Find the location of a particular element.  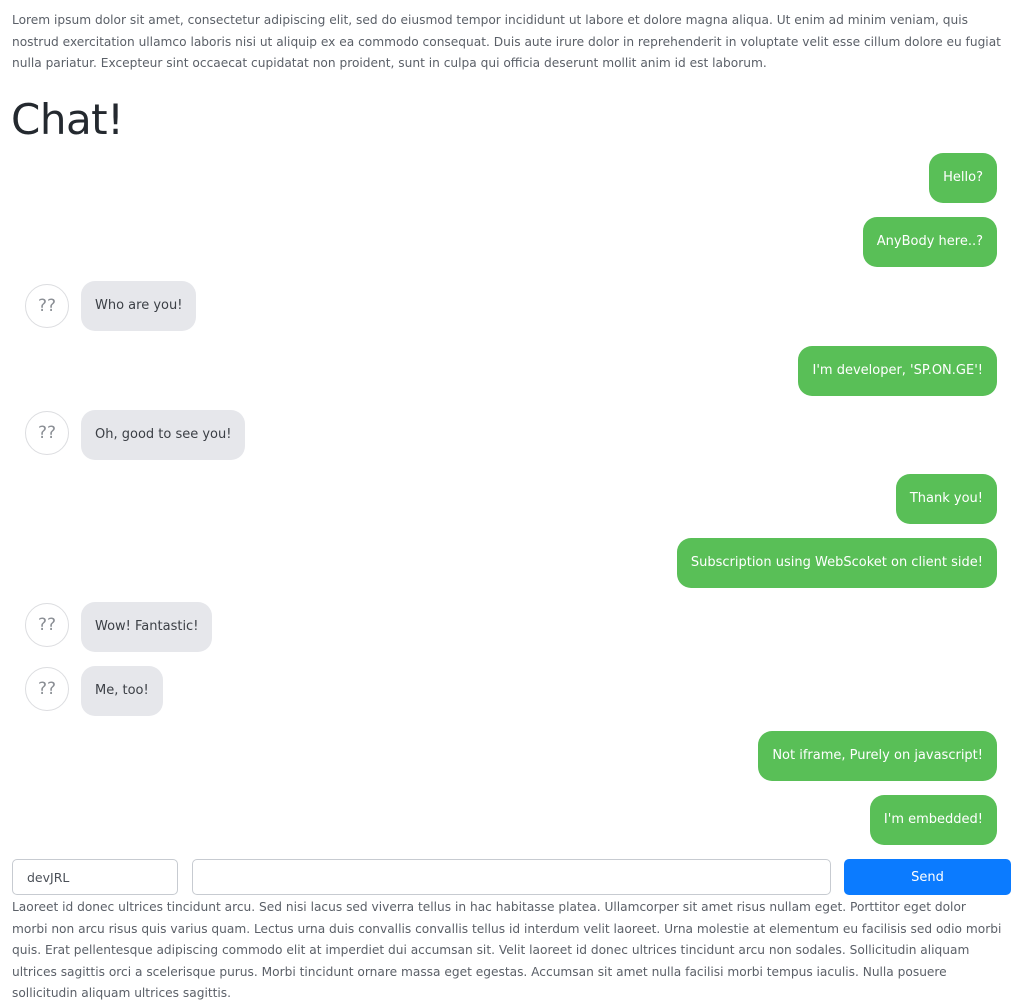

incoming-message: Wow! Fantastic! is located at coordinates (147, 627).